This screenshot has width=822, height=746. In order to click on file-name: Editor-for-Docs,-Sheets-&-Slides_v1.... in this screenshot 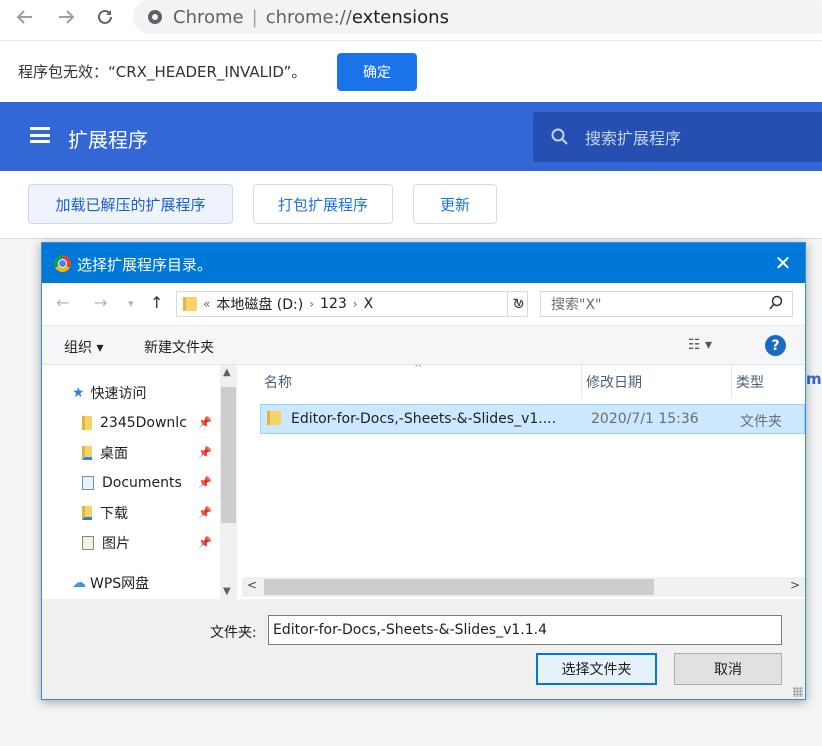, I will do `click(424, 419)`.